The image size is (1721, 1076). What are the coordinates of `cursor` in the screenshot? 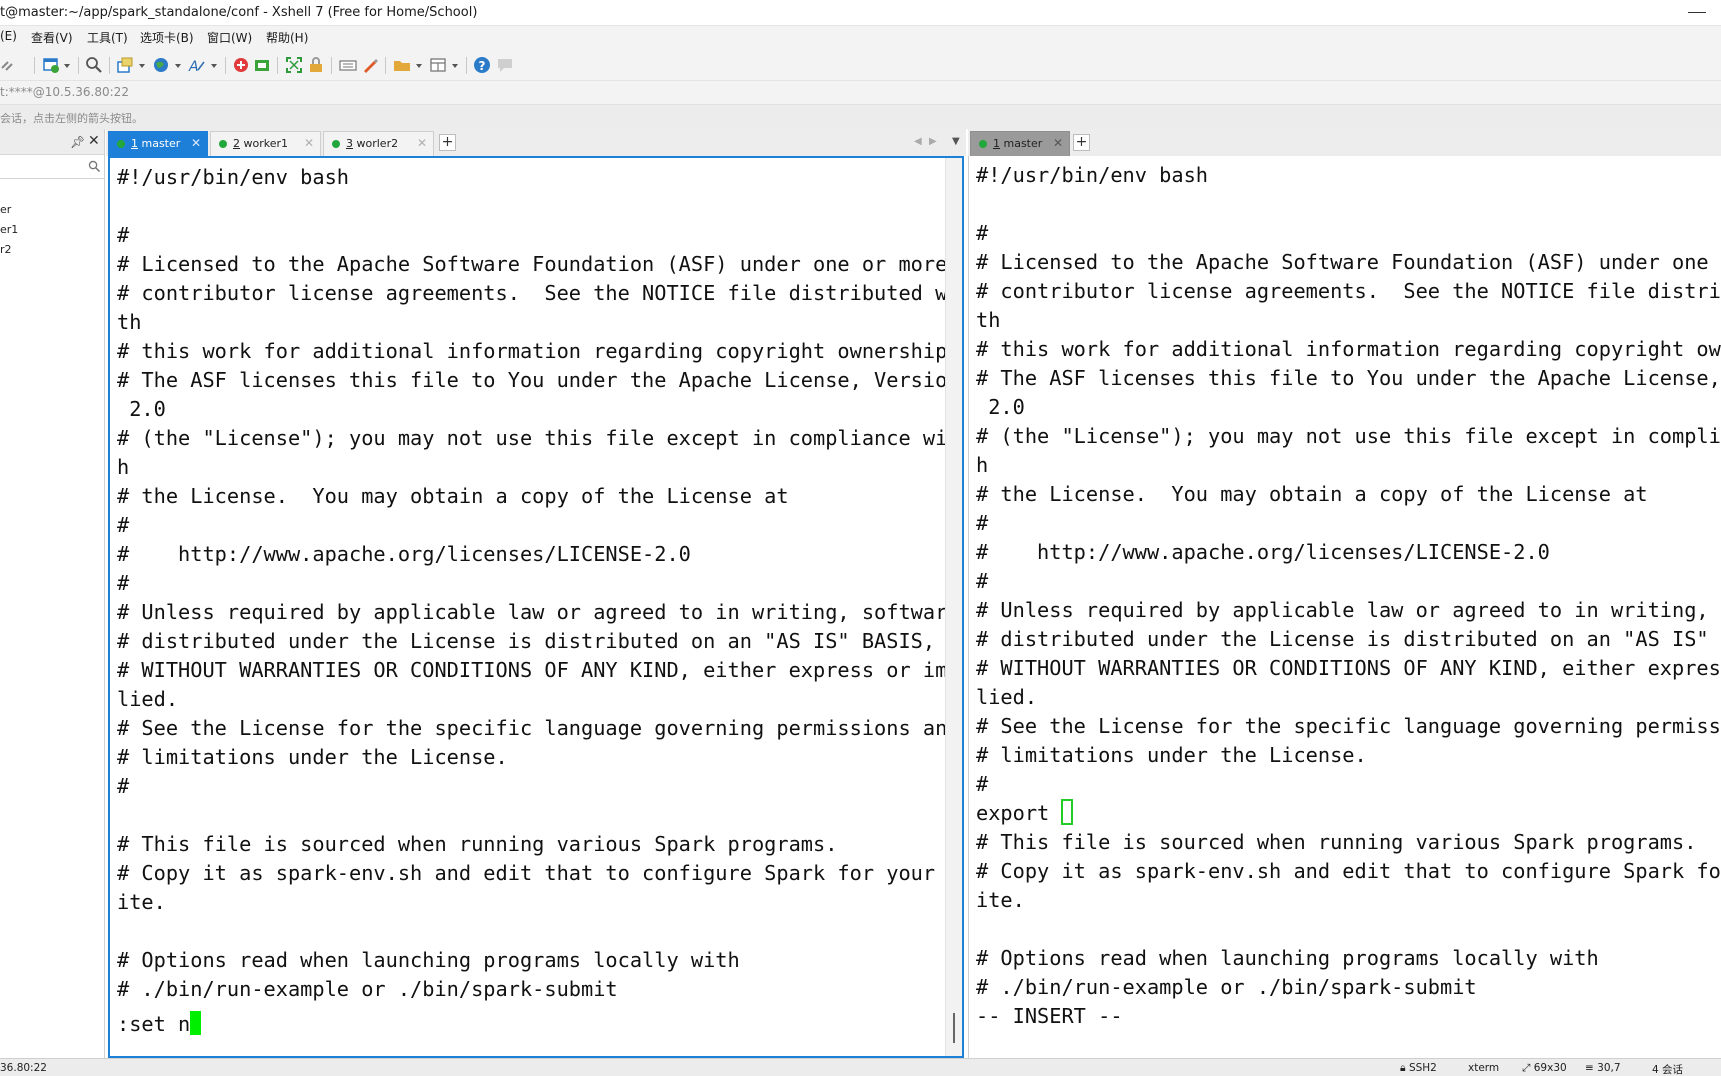 It's located at (196, 1023).